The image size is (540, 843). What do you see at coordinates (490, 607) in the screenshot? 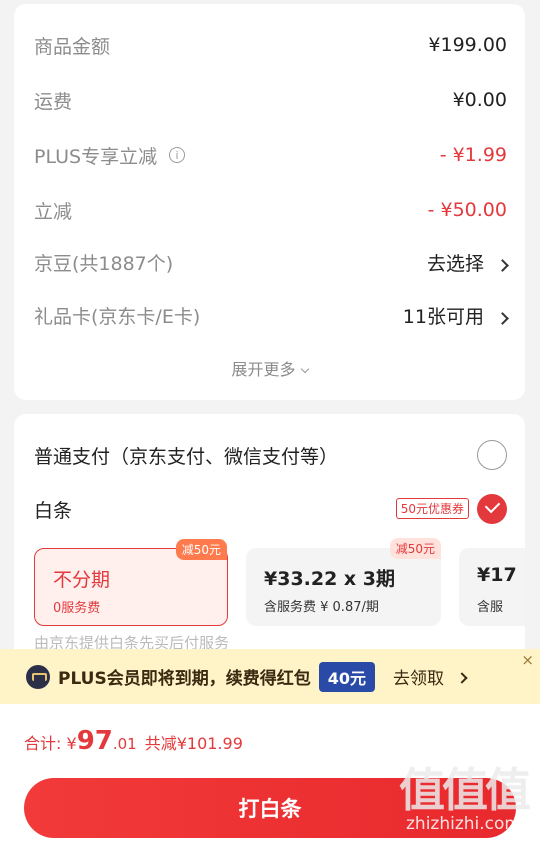
I see `plan-sub: 含服` at bounding box center [490, 607].